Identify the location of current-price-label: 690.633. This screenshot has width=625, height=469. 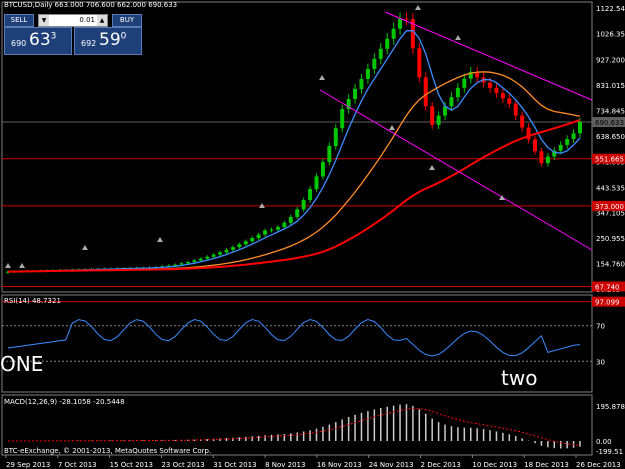
(609, 123).